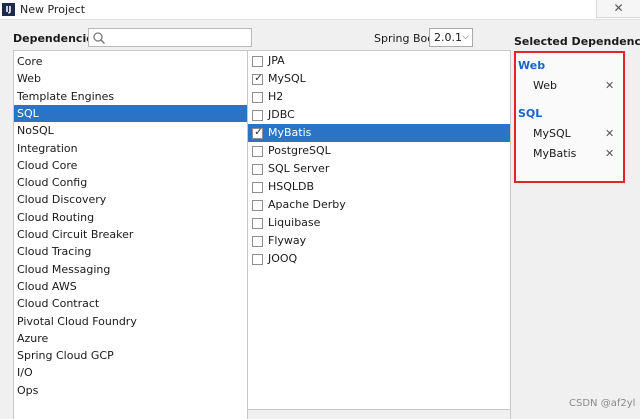  I want to click on dependency-label: Flyway, so click(287, 240).